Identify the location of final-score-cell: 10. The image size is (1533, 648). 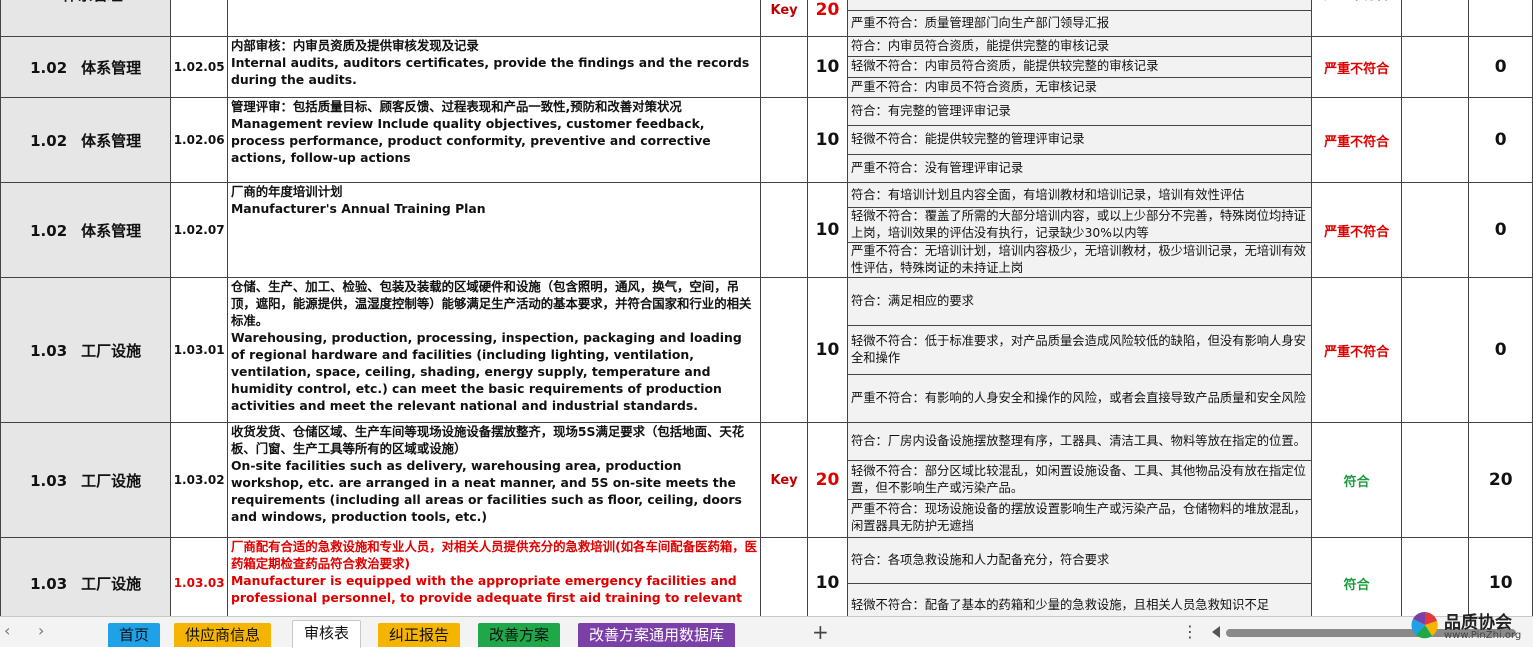
(1500, 576).